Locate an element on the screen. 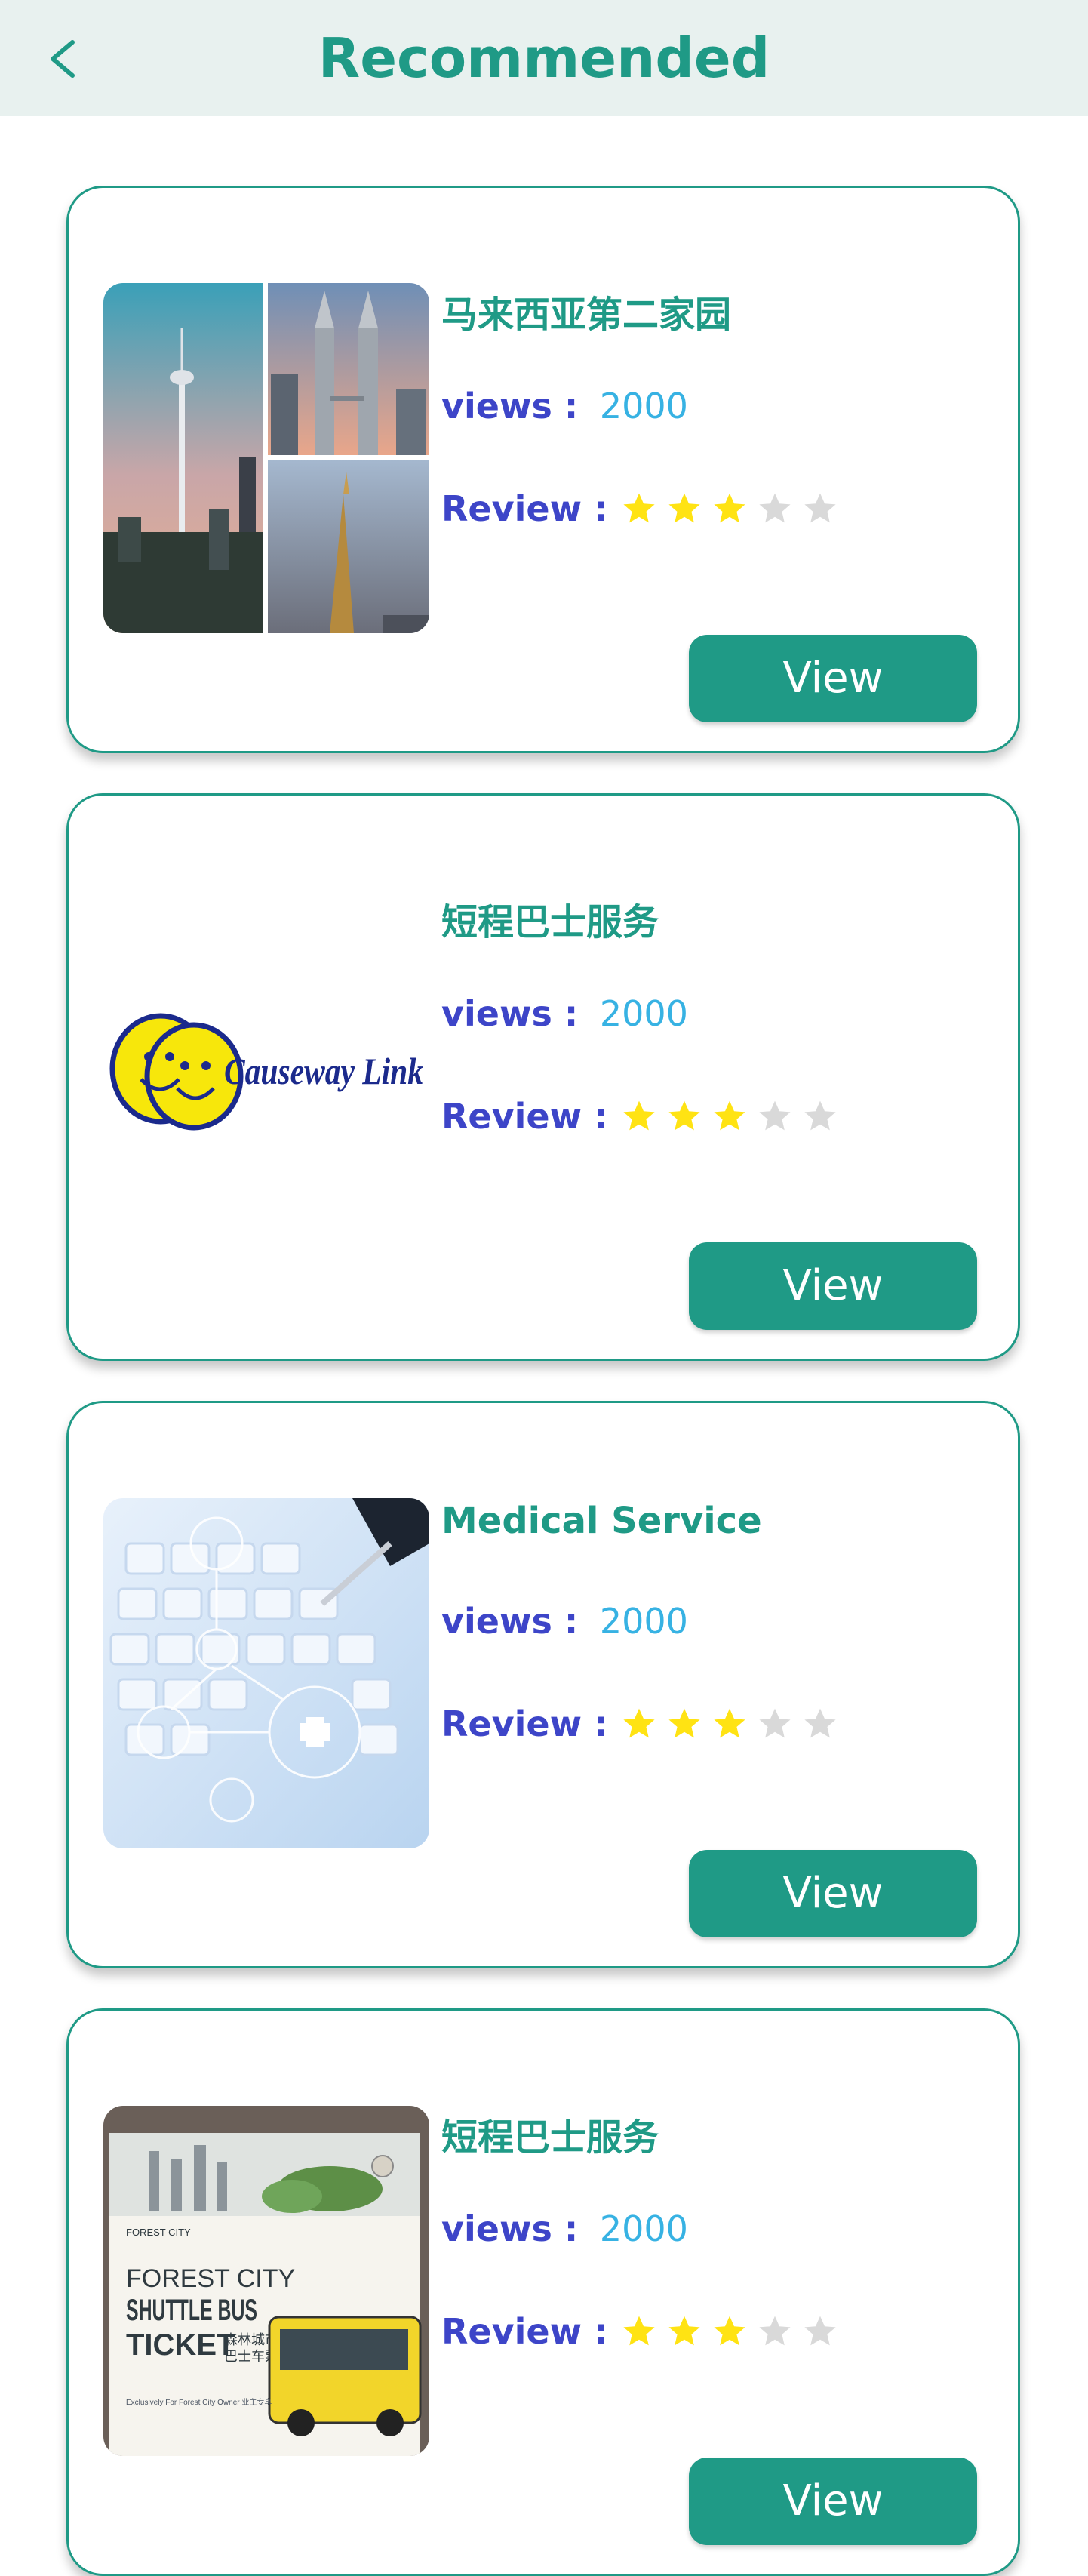  ticket-line2: SHUTTLE BUS is located at coordinates (191, 2310).